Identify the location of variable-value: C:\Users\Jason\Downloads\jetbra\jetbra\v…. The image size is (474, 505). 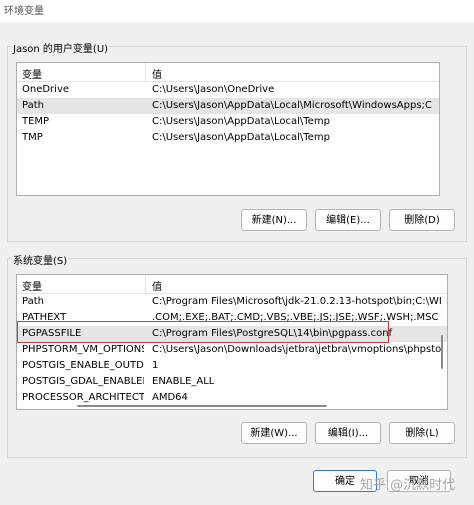
(296, 349).